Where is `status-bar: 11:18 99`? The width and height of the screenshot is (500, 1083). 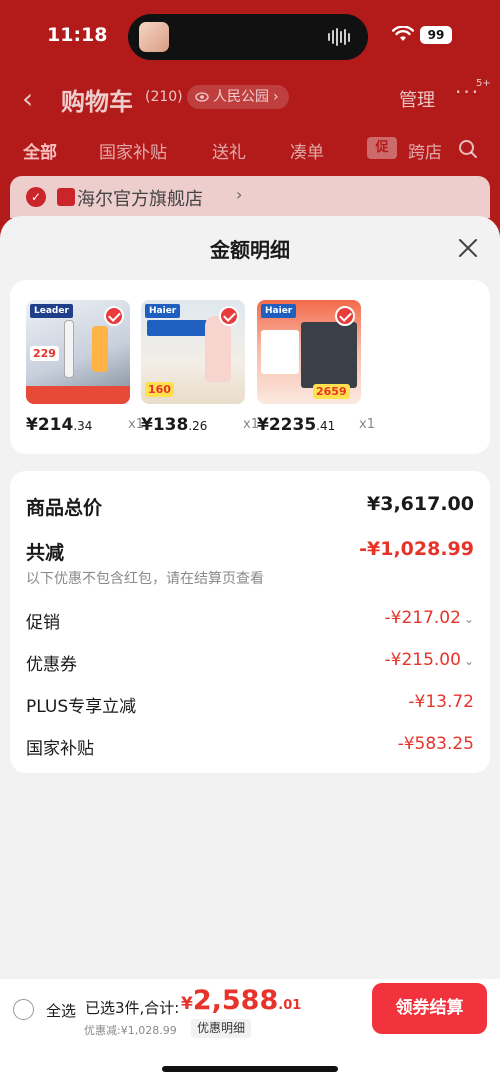
status-bar: 11:18 99 is located at coordinates (250, 36).